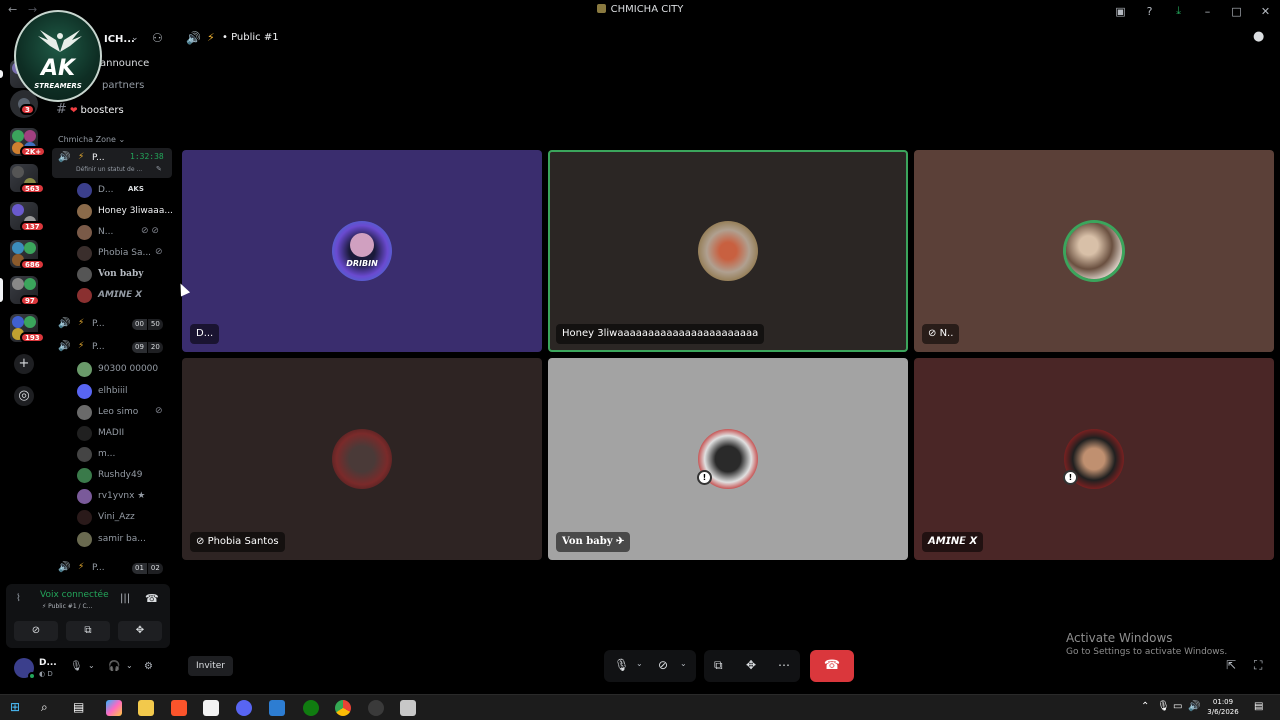 This screenshot has width=1280, height=720. Describe the element at coordinates (123, 254) in the screenshot. I see `voice-user: Phobia Sa... ⊘` at that location.